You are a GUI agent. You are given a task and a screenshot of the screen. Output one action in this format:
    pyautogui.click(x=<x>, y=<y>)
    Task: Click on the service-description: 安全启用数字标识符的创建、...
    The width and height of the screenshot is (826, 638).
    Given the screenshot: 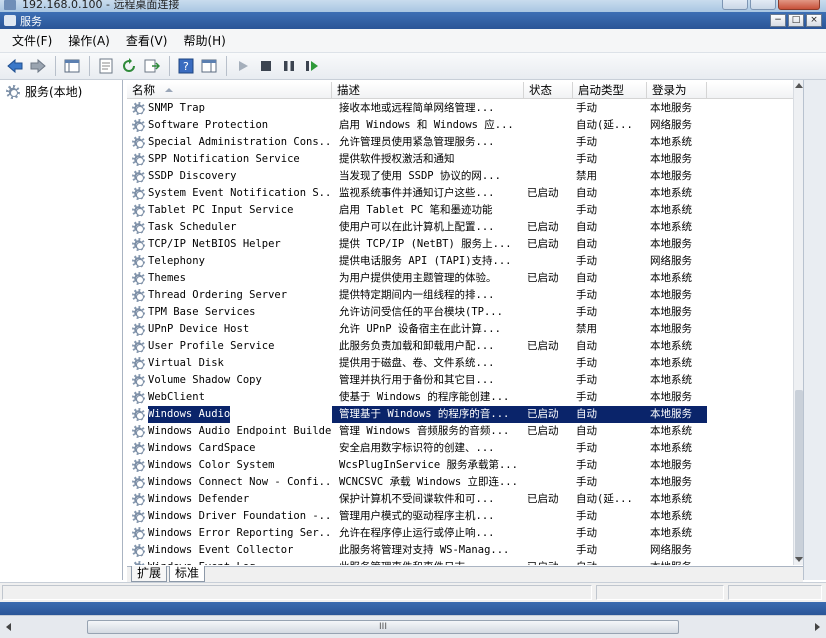 What is the action you would take?
    pyautogui.click(x=417, y=448)
    